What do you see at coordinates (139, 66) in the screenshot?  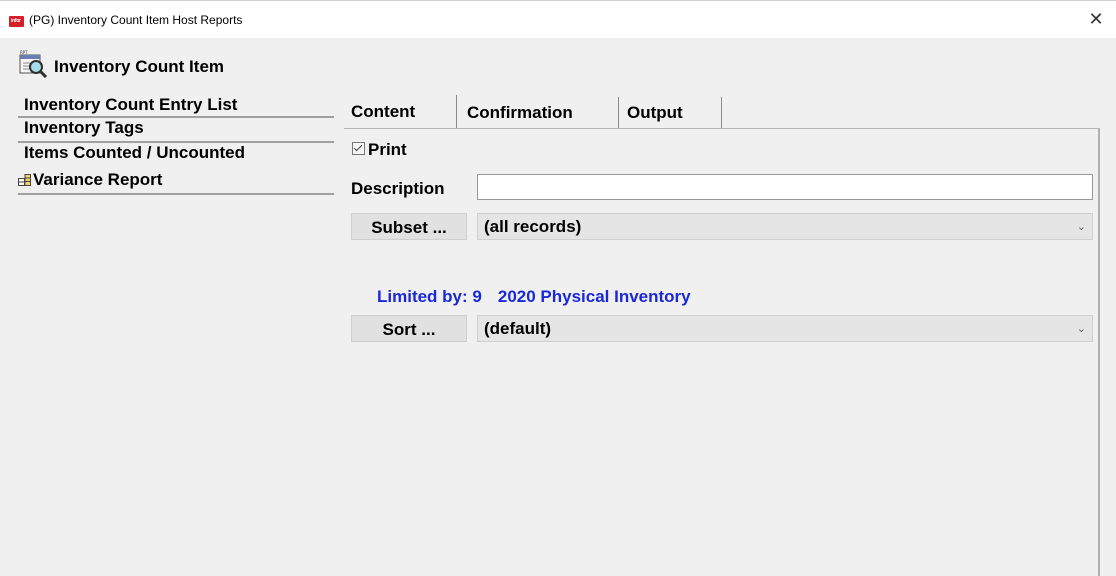 I see `module-title: Inventory Count Item` at bounding box center [139, 66].